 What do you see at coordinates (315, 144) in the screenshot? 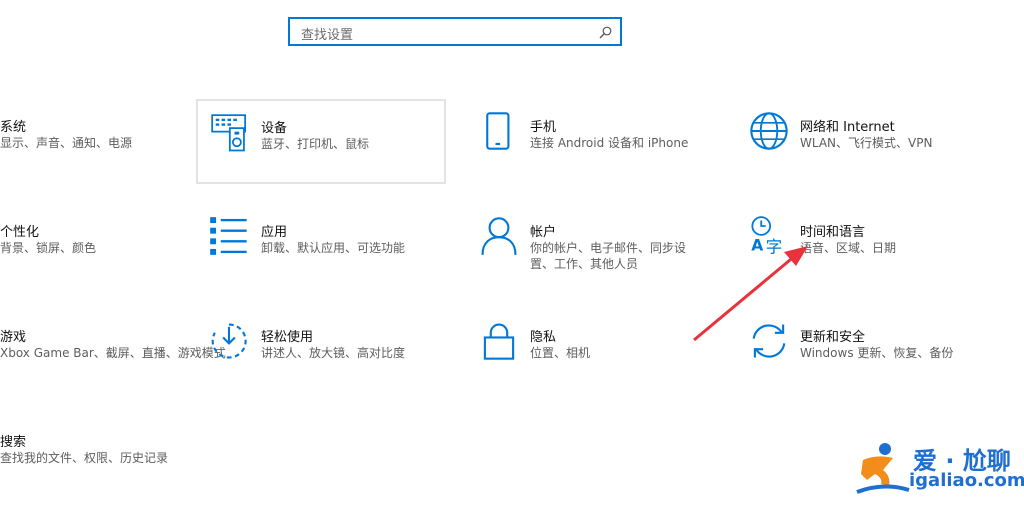
I see `tile-desc: 蓝牙、打印机、鼠标` at bounding box center [315, 144].